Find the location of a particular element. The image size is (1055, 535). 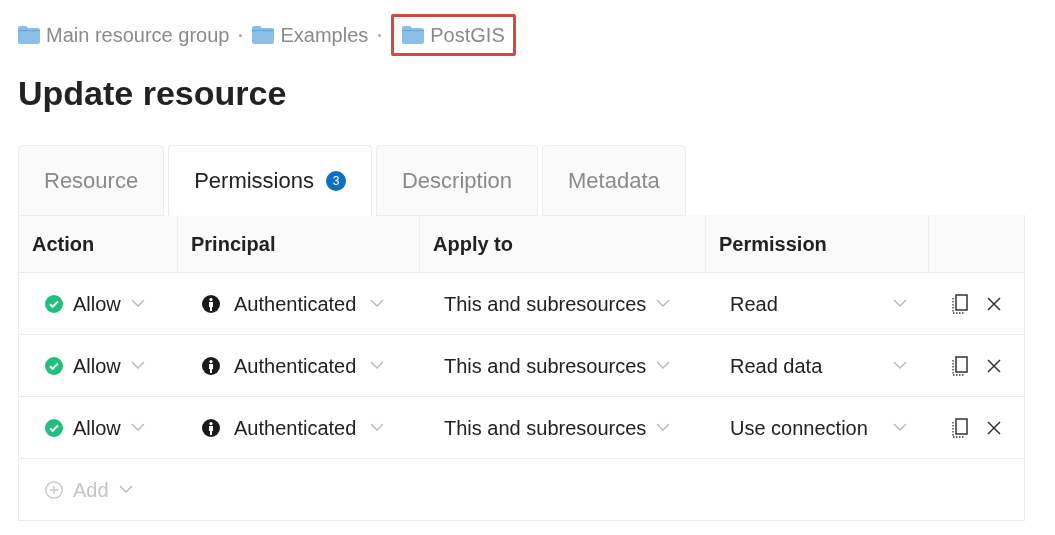

column-header: Principal is located at coordinates (233, 244).